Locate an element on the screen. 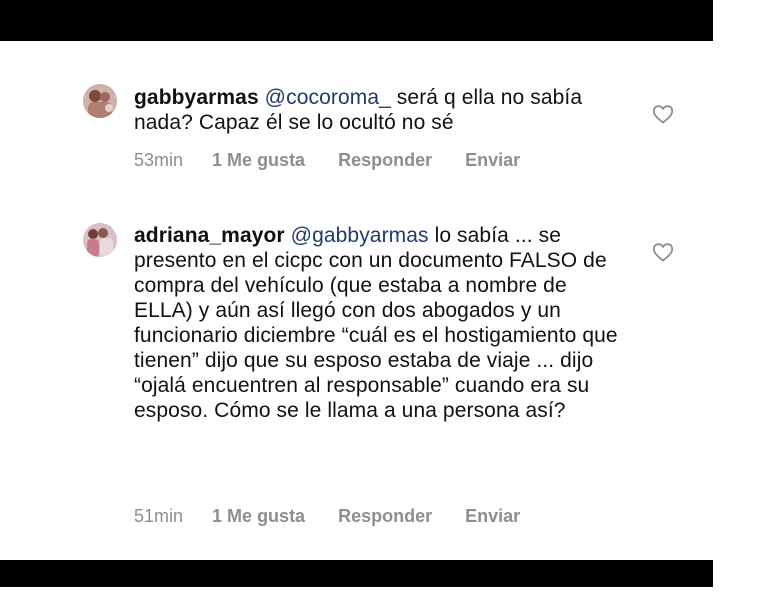  comment-mention: @cocoroma_ is located at coordinates (328, 97).